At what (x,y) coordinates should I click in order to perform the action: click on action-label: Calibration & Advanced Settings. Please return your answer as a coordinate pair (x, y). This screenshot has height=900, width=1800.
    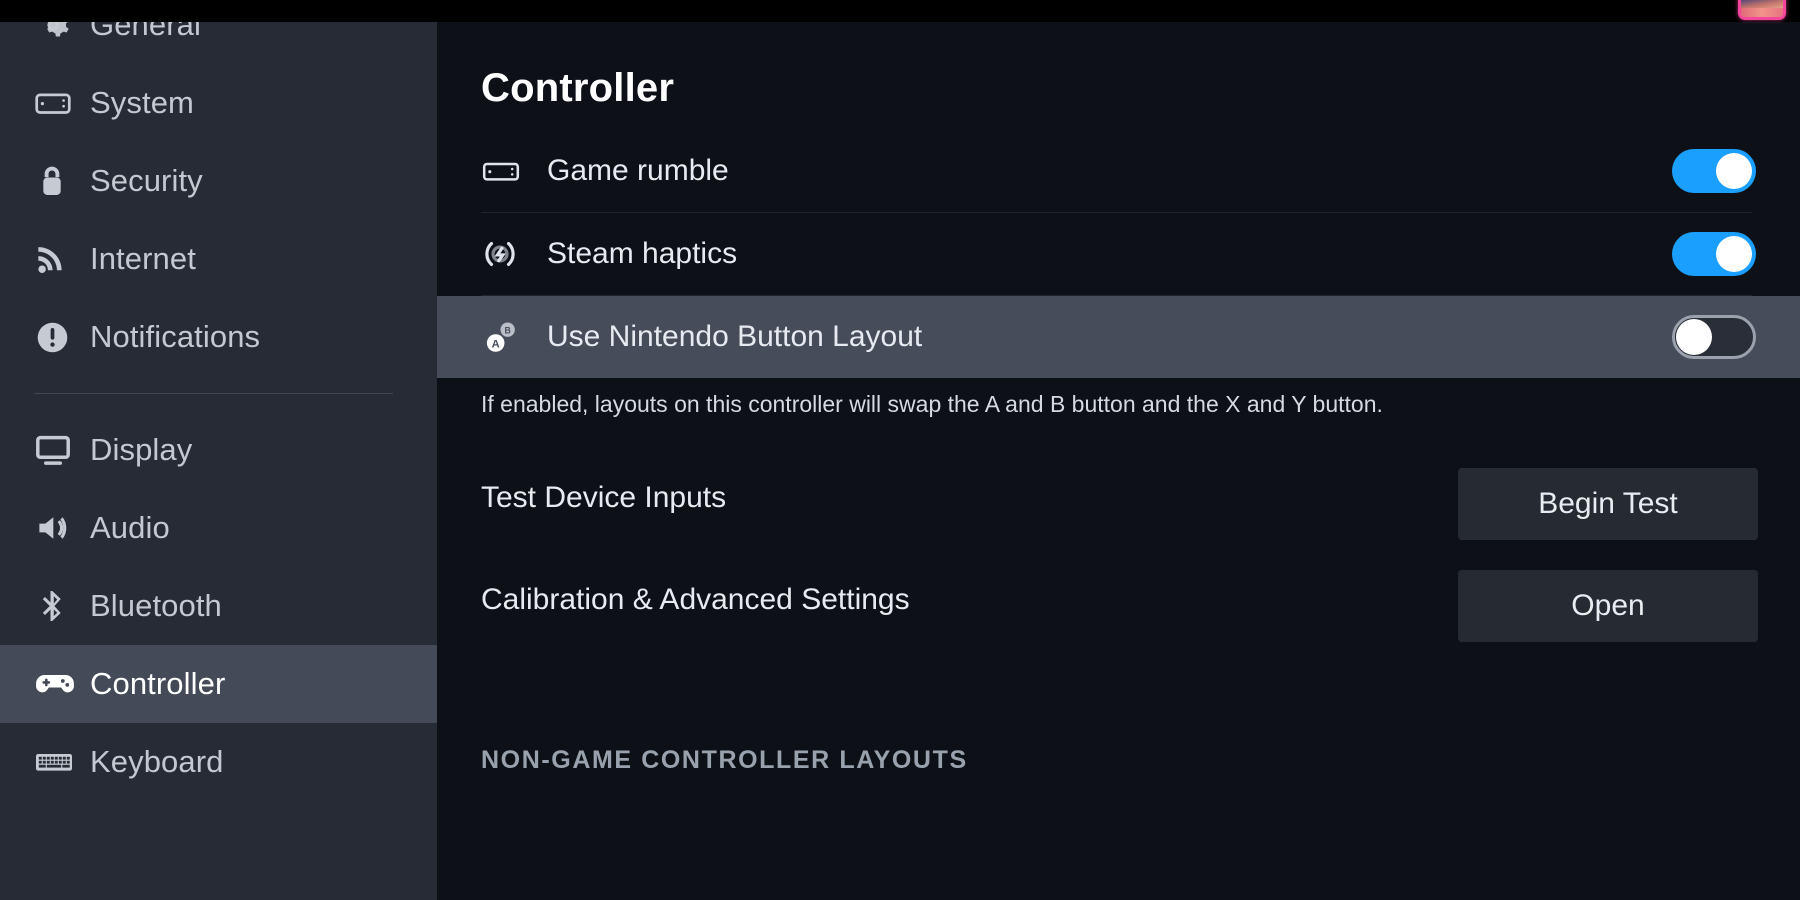
    Looking at the image, I should click on (695, 599).